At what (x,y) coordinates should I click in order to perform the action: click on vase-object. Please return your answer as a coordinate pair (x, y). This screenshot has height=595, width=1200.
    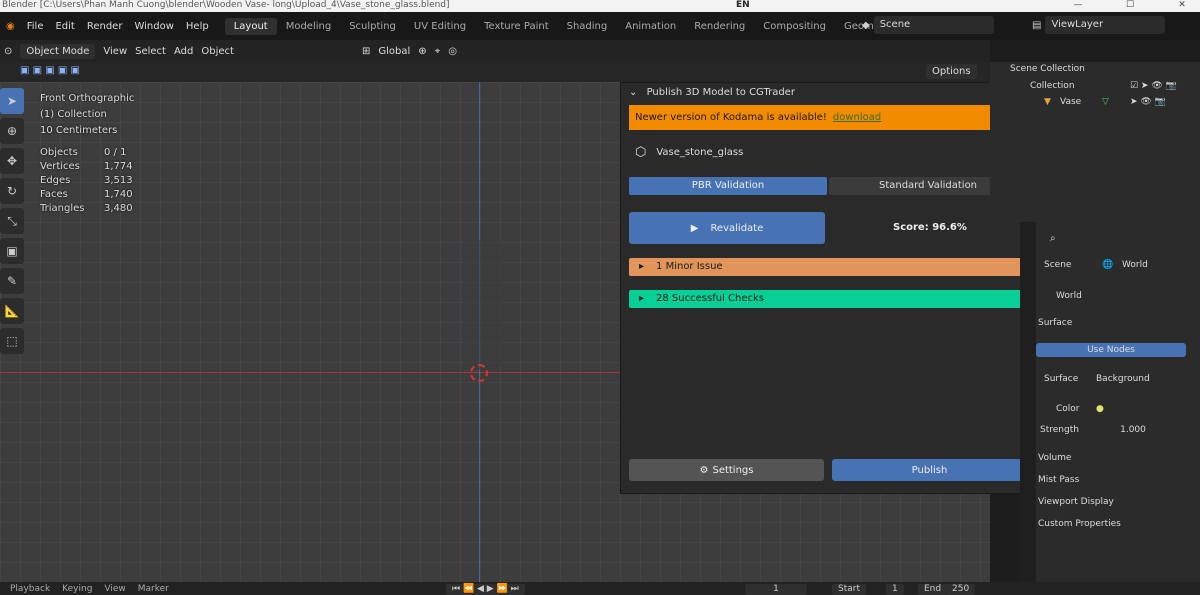
    Looking at the image, I should click on (483, 305).